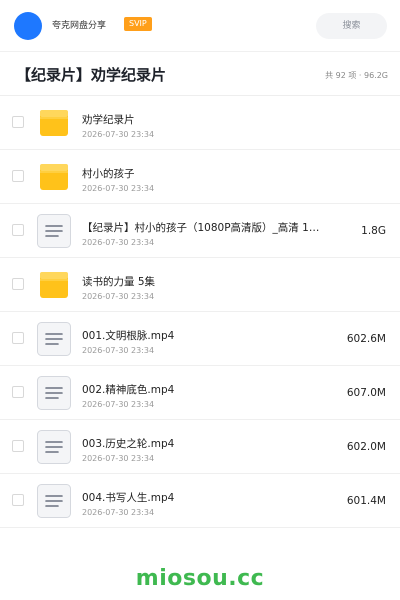 The width and height of the screenshot is (400, 600). What do you see at coordinates (366, 393) in the screenshot?
I see `file-size: 607.0M` at bounding box center [366, 393].